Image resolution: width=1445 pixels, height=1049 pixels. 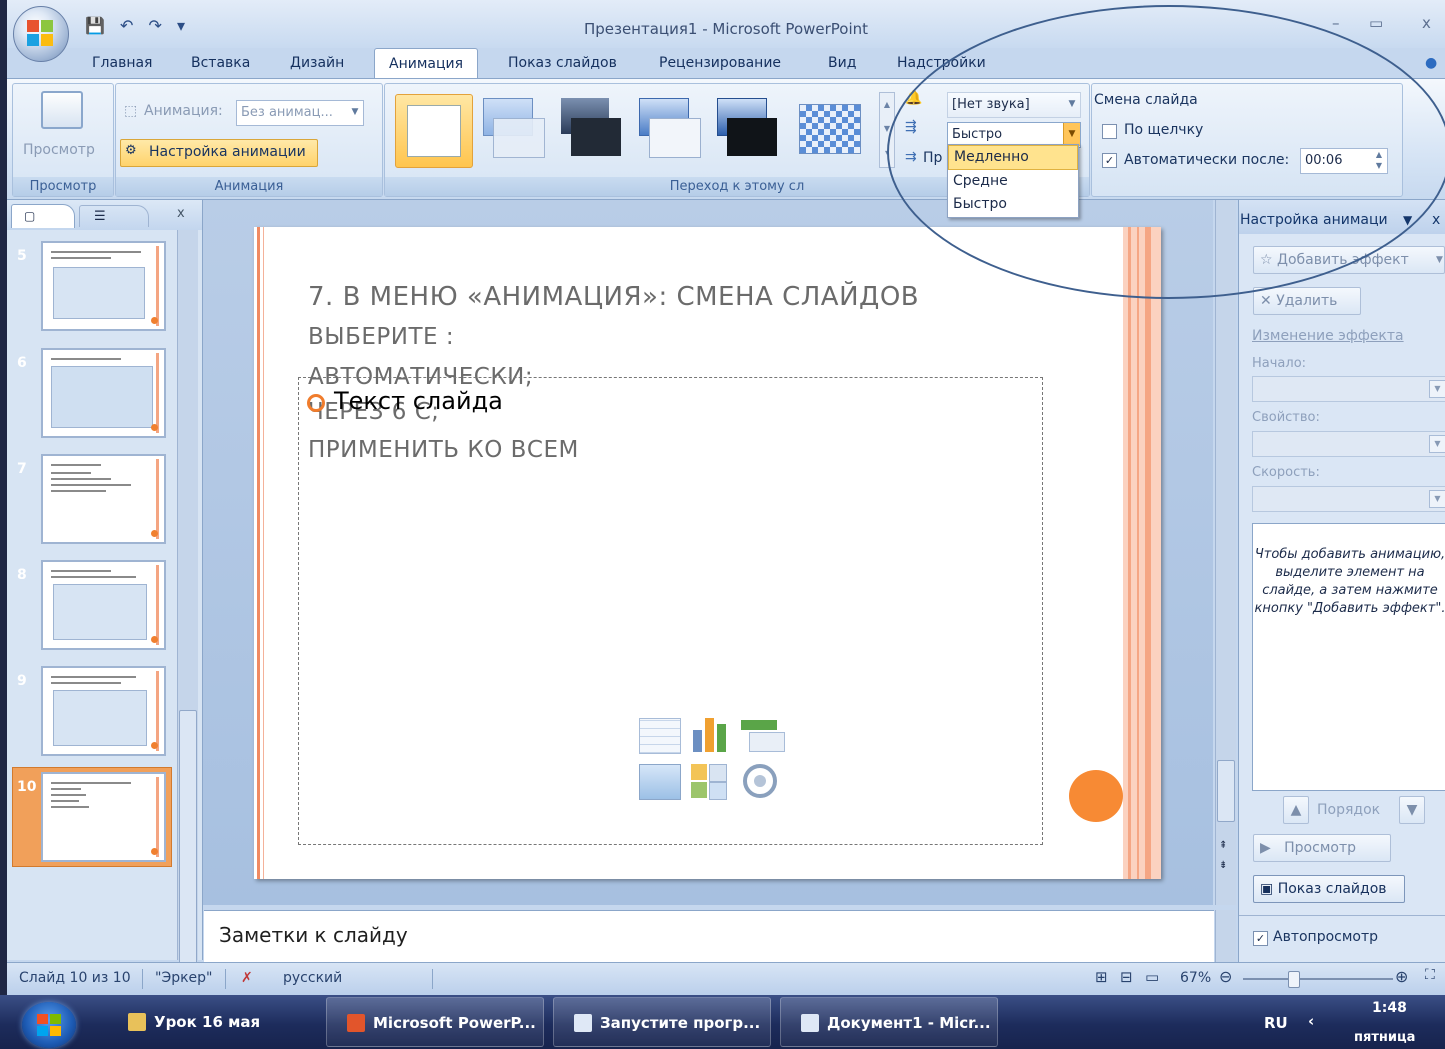 What do you see at coordinates (1336, 23) in the screenshot?
I see `minimize-button: –` at bounding box center [1336, 23].